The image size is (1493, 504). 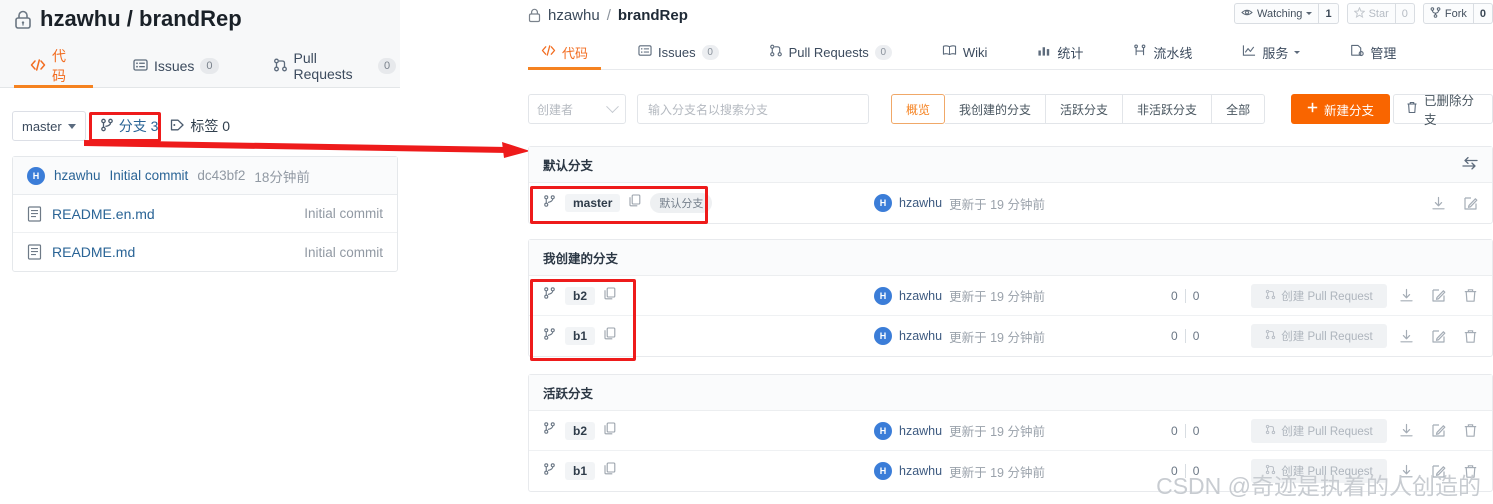 What do you see at coordinates (1373, 52) in the screenshot?
I see `tab-manage: 管理` at bounding box center [1373, 52].